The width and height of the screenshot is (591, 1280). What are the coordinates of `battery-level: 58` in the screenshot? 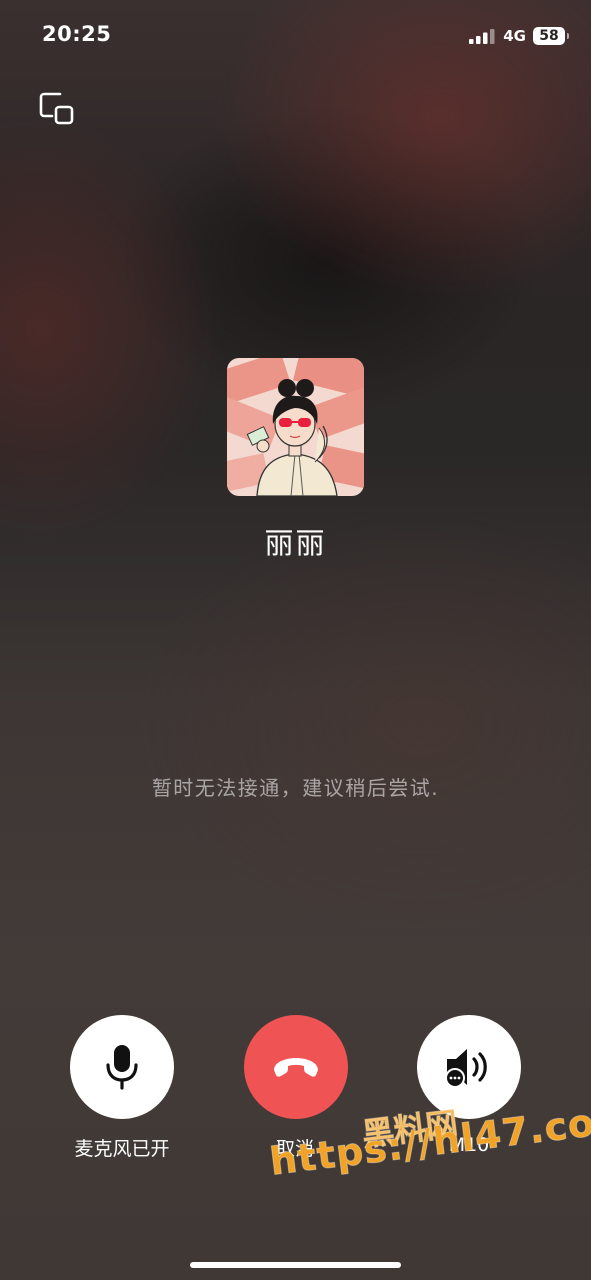 It's located at (549, 36).